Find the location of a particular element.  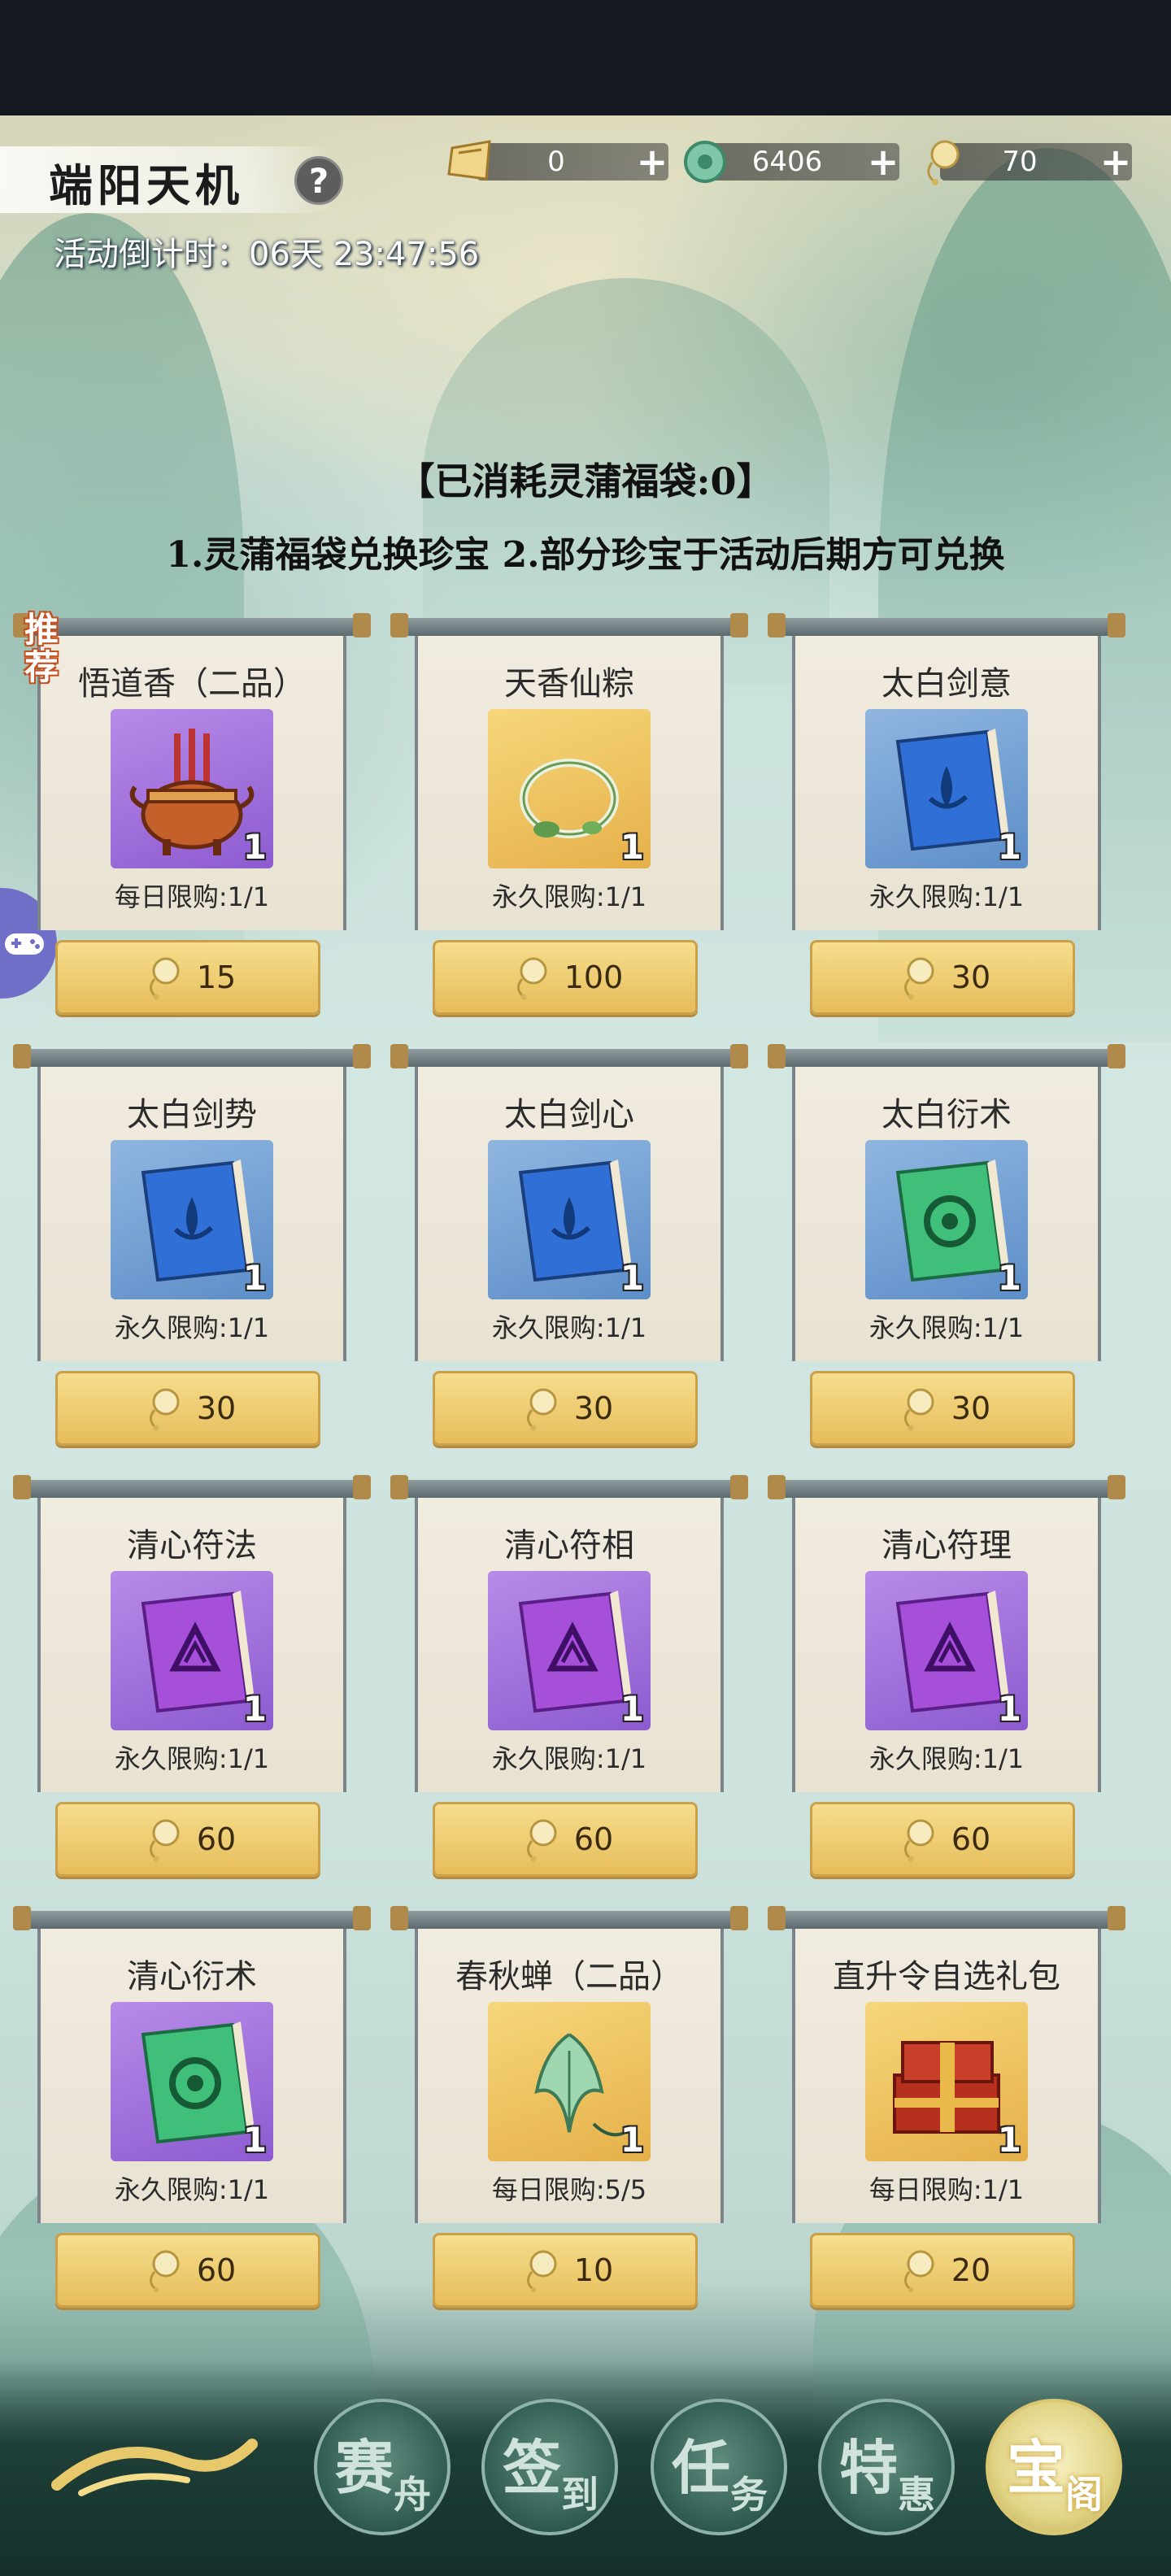

currency-jade: 6406 + is located at coordinates (803, 162).